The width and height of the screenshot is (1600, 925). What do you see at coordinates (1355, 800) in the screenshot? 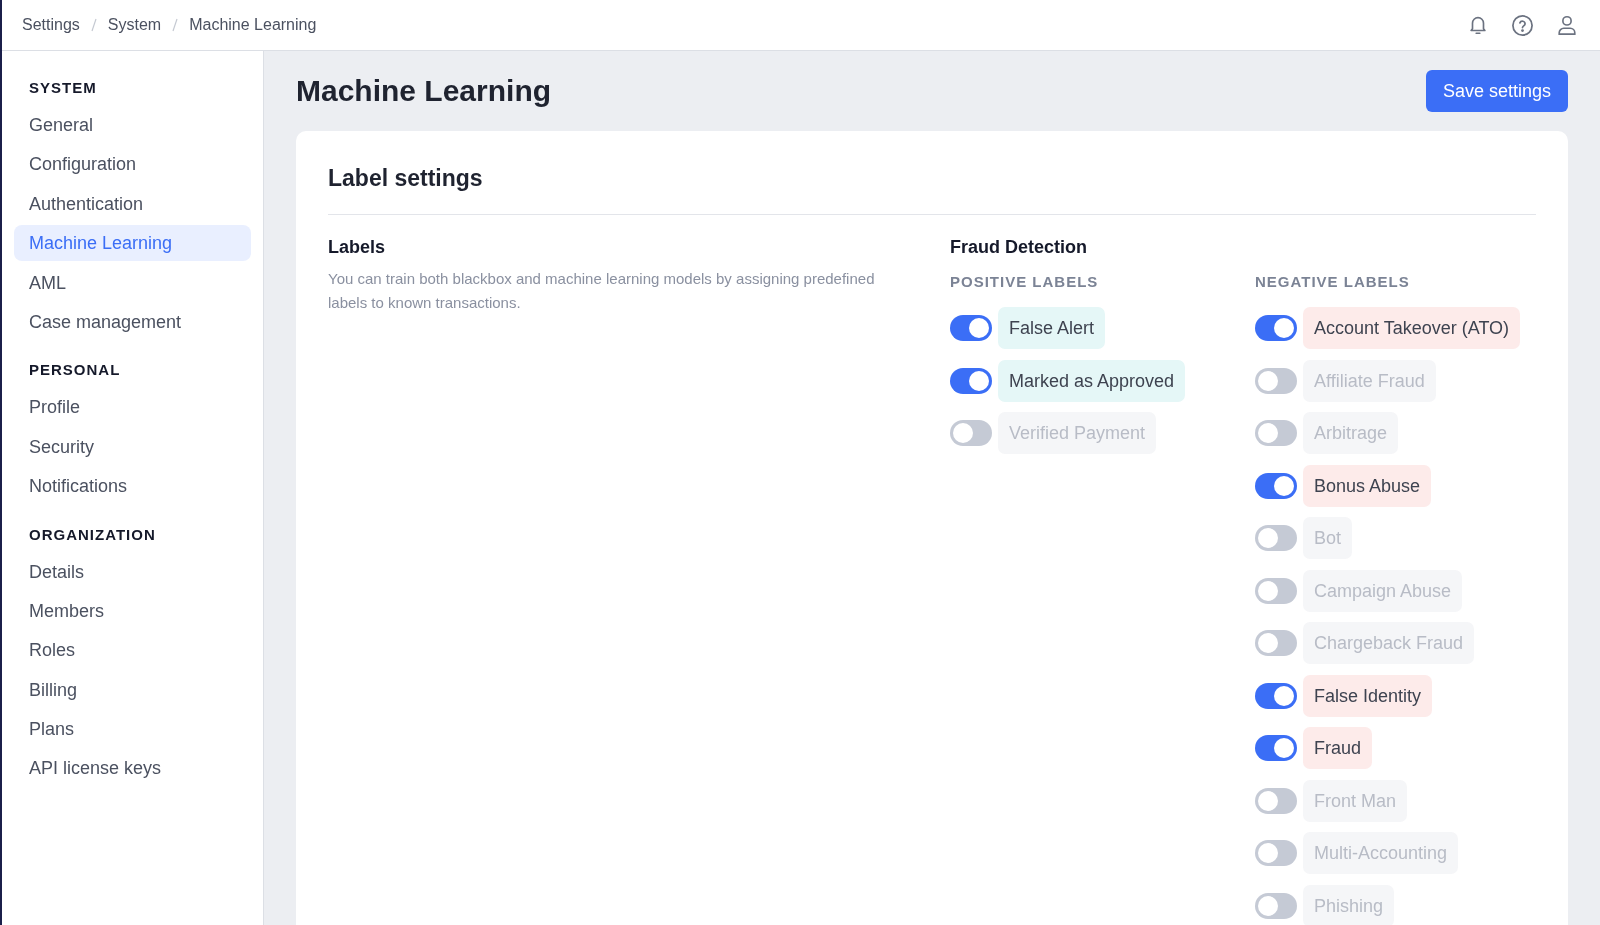
I see `label-tag: Front Man` at bounding box center [1355, 800].